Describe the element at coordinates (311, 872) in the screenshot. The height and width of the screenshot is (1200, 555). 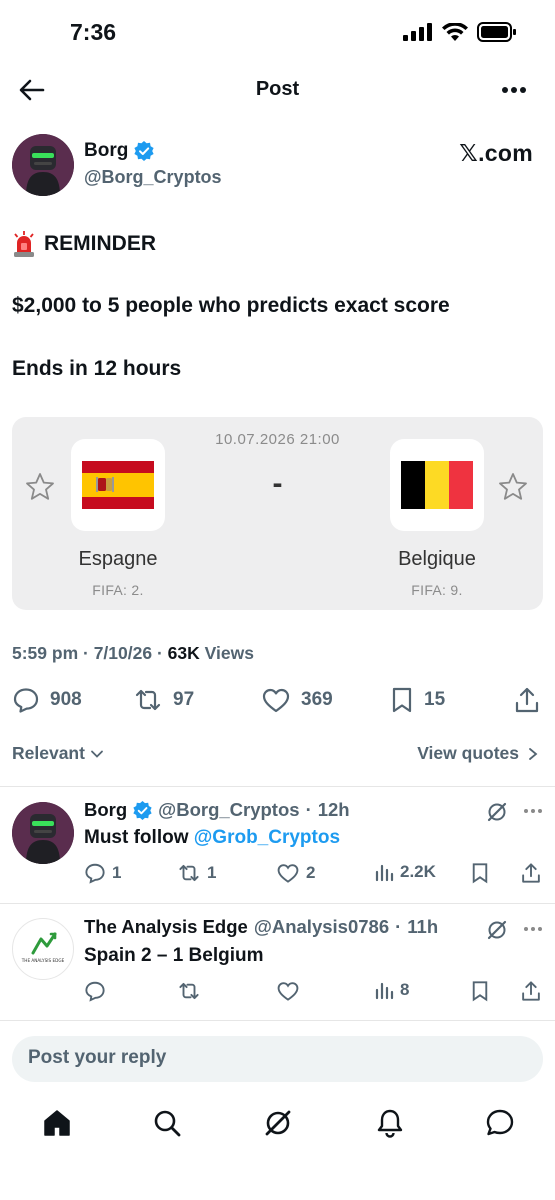
I see `reply-like-count: 2` at that location.